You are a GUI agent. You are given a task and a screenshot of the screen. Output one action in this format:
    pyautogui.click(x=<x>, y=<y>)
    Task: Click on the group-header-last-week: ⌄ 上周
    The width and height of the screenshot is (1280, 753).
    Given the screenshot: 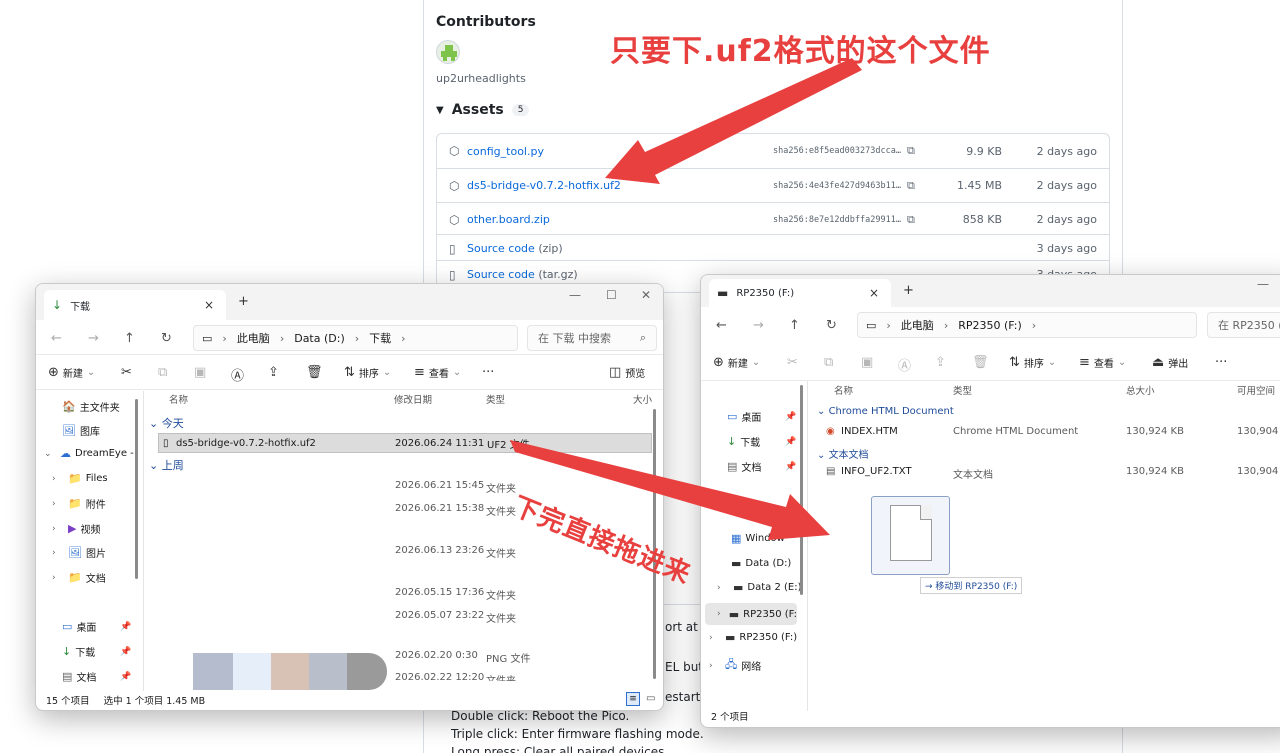 What is the action you would take?
    pyautogui.click(x=166, y=465)
    